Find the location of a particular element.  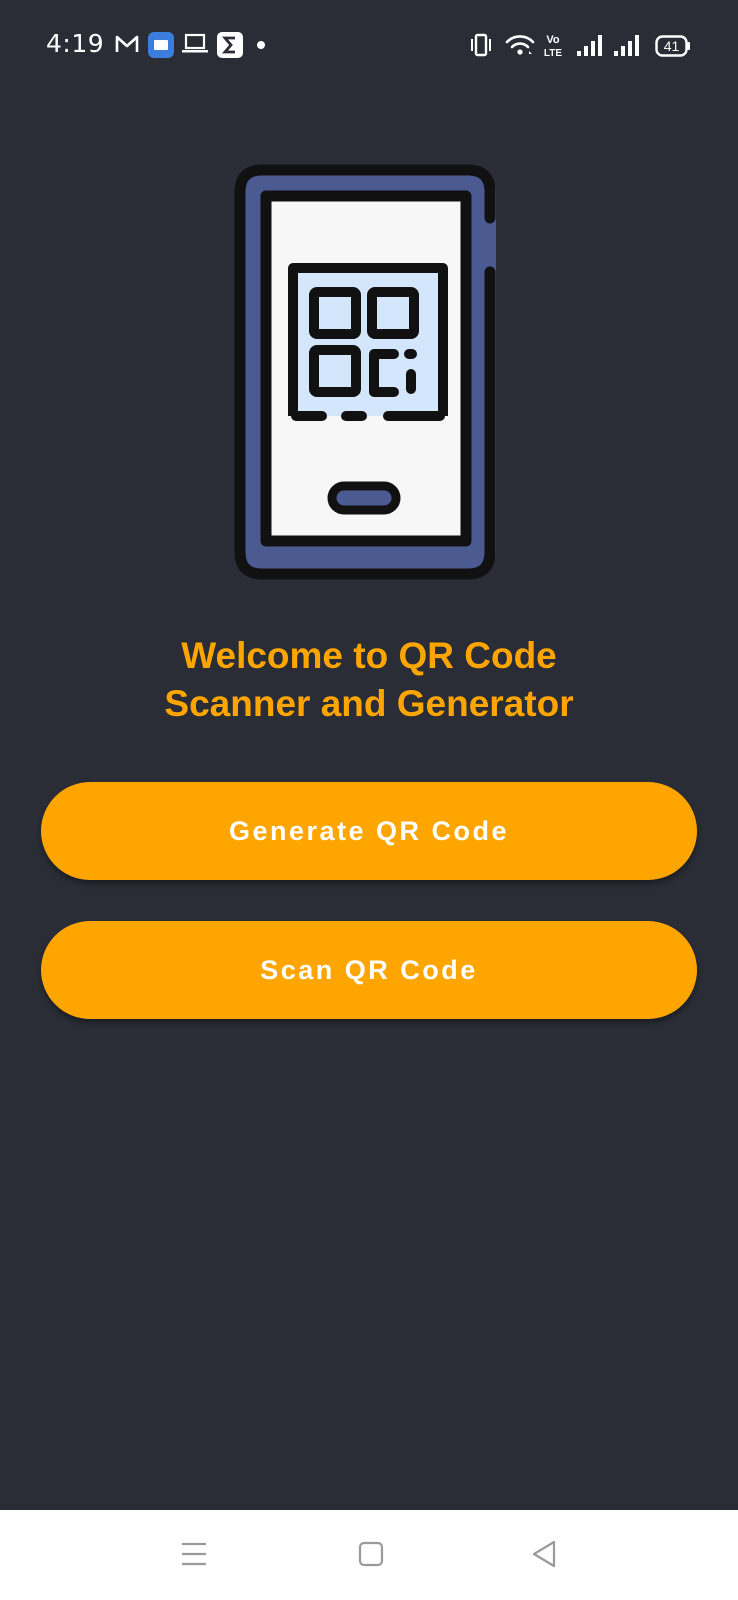

battery-level: 41 is located at coordinates (671, 46).